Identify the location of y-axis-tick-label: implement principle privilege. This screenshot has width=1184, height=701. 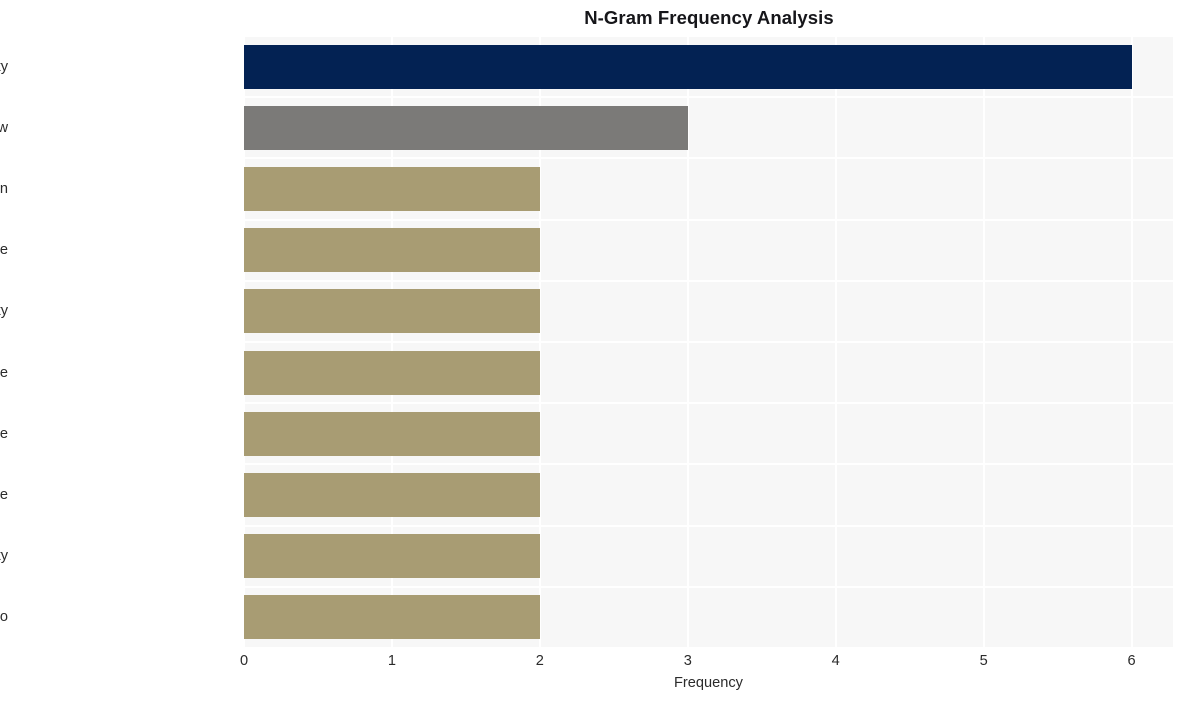
(4, 372).